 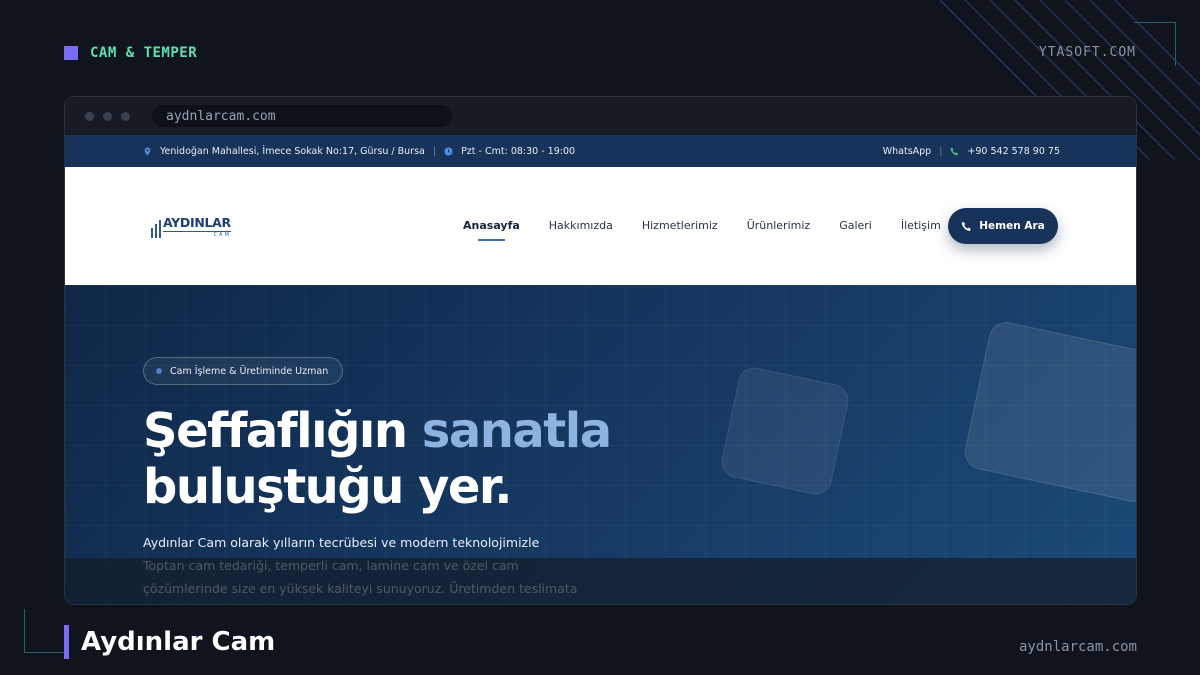 What do you see at coordinates (66, 642) in the screenshot?
I see `title-accent-bar` at bounding box center [66, 642].